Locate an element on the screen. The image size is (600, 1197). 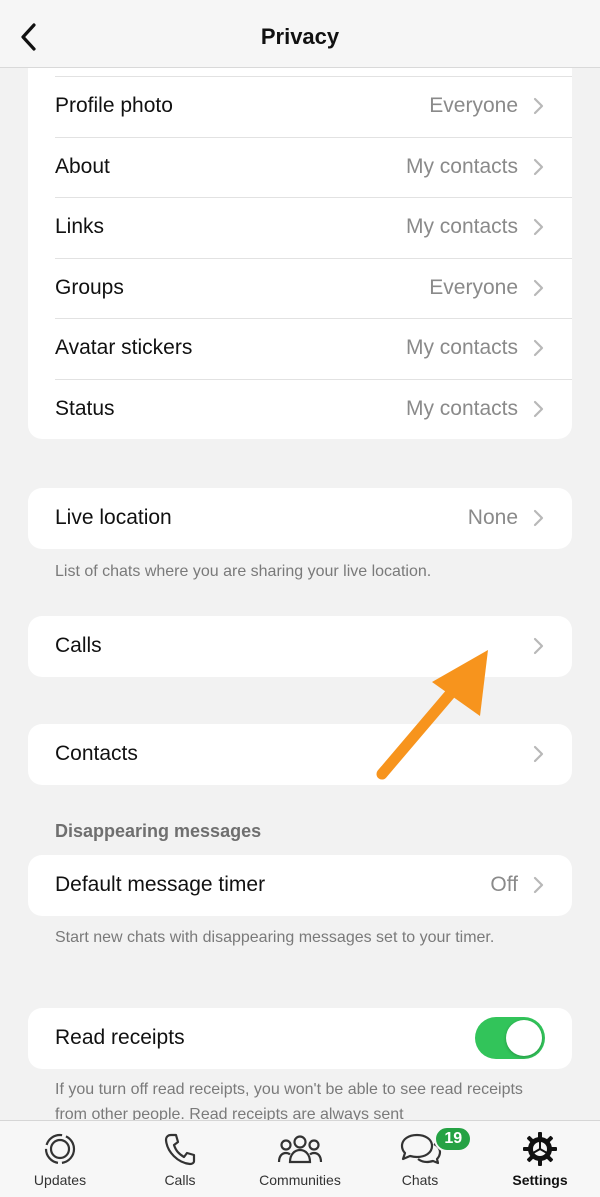
row-value: None is located at coordinates (492, 518).